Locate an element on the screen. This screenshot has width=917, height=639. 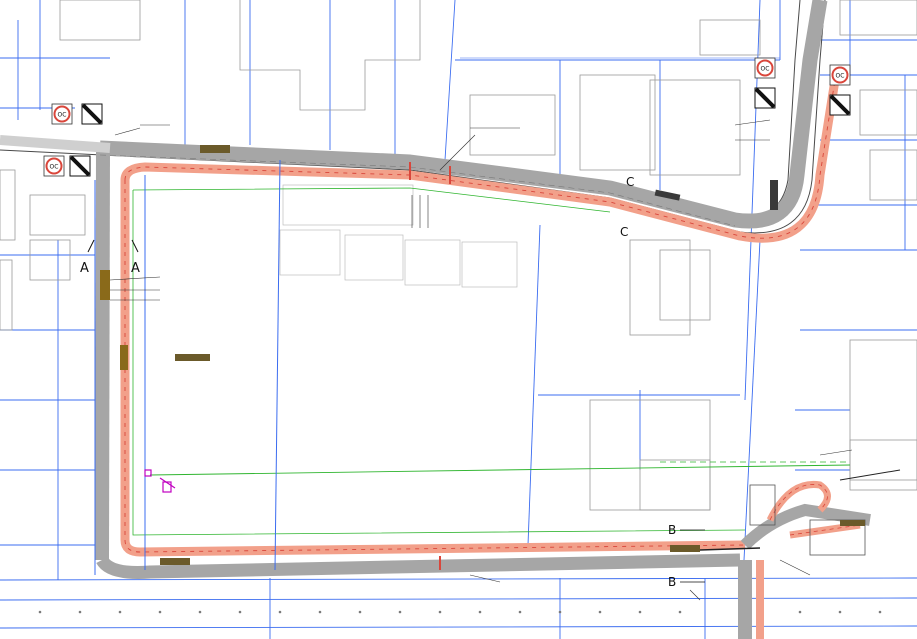
sign-4-text: OC is located at coordinates (840, 76).